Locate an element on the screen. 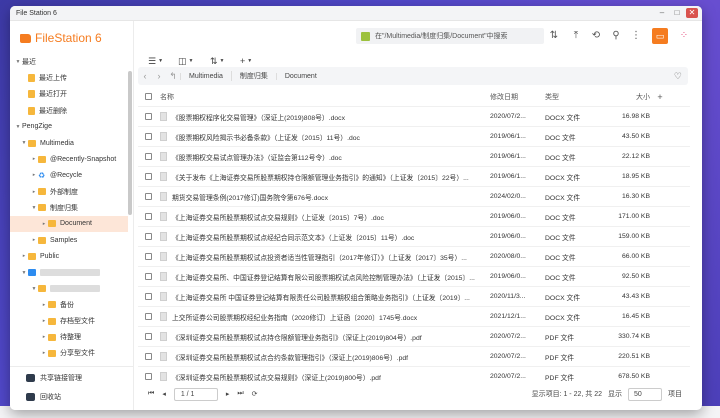 The height and width of the screenshot is (418, 720). breadcrumb-segment: Document is located at coordinates (300, 76).